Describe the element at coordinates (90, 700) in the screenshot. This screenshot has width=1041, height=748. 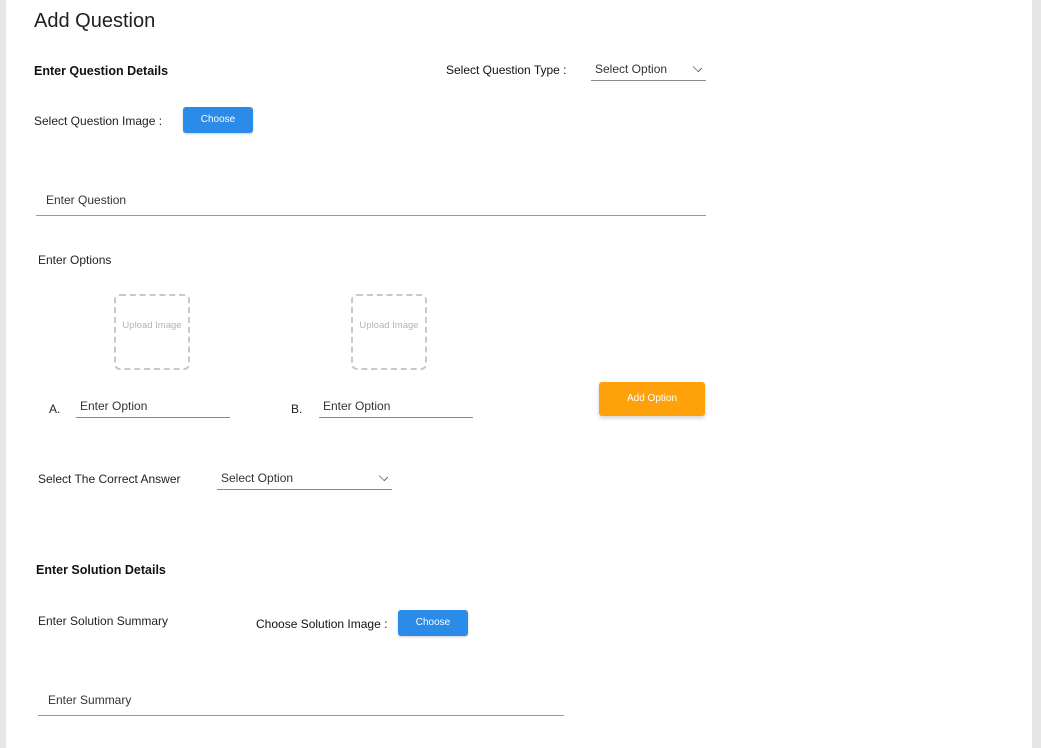
I see `summary-input-placeholder: Enter Summary` at that location.